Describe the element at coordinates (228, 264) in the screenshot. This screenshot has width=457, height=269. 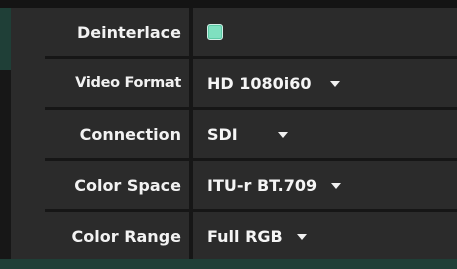
I see `bottom-strip` at that location.